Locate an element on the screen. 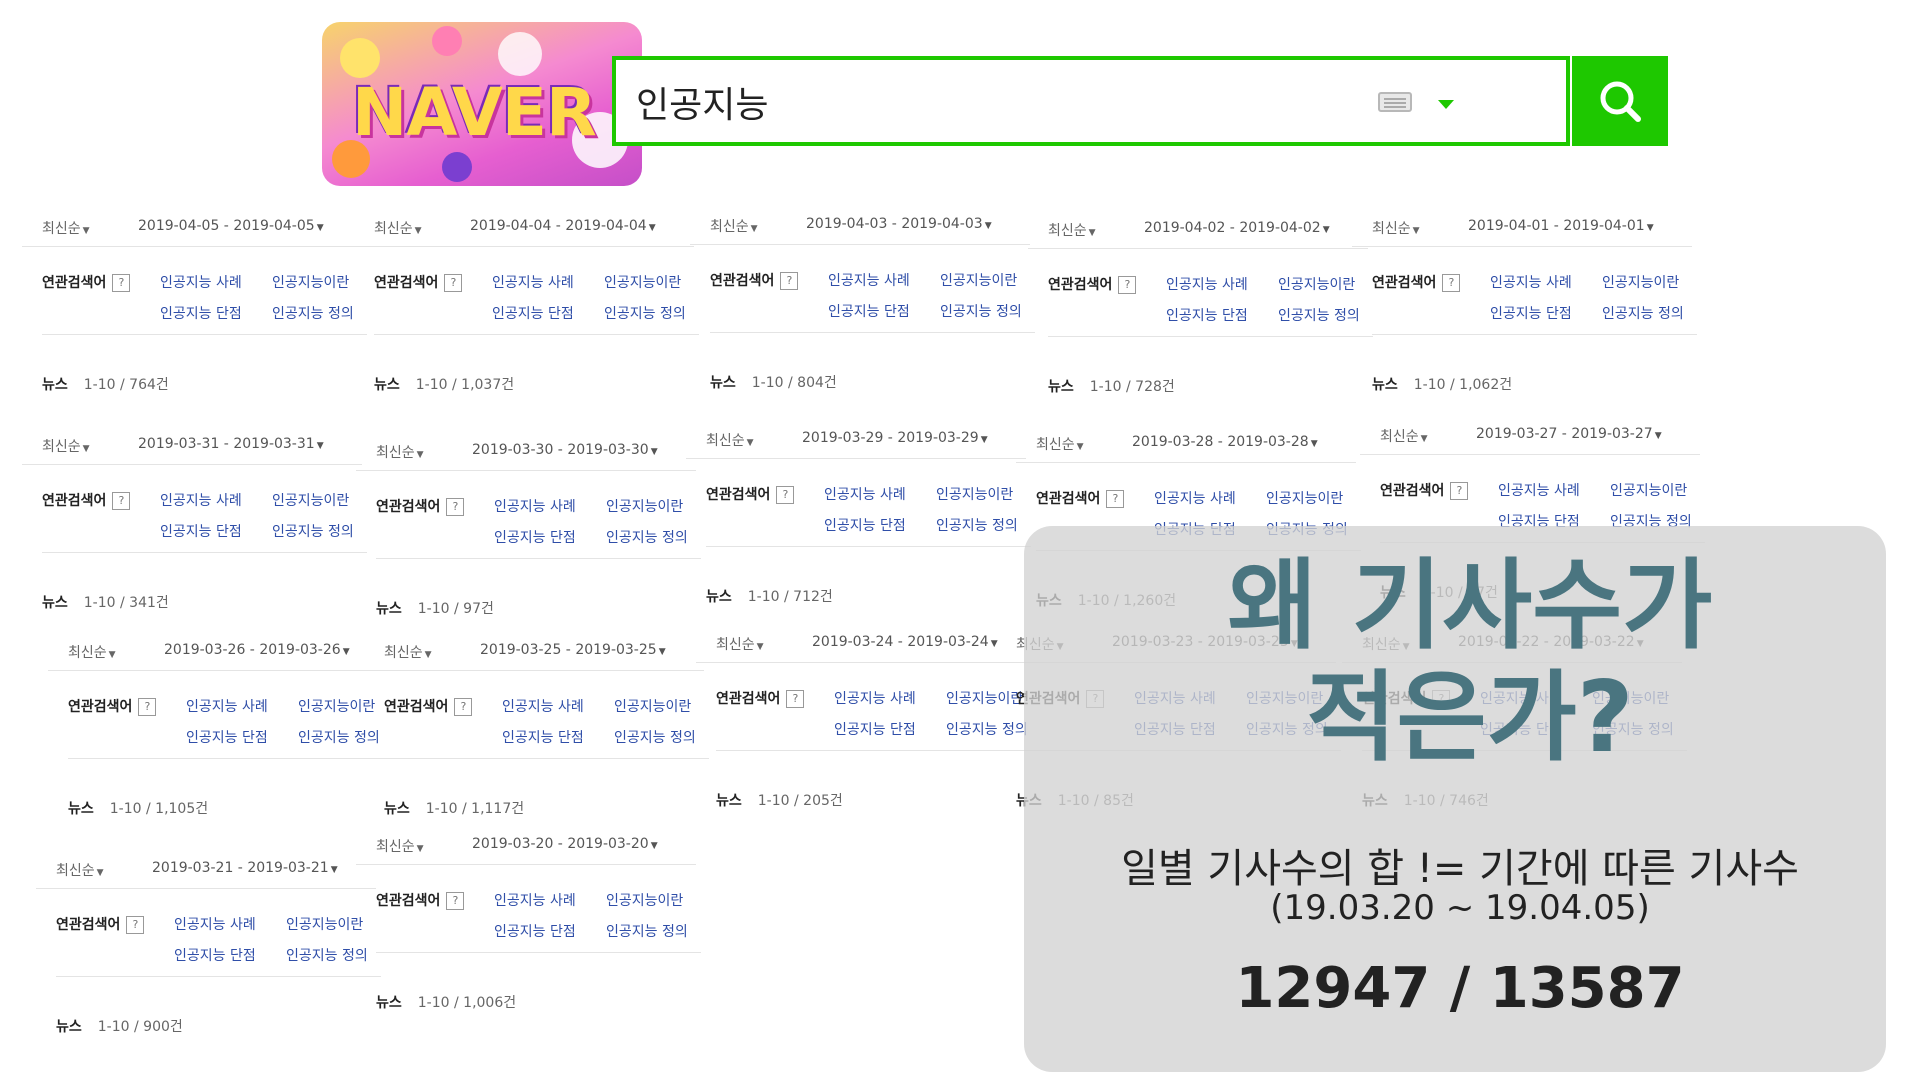 The image size is (1920, 1080). date-range-dropdown: 2019-04-04 - 2019-04-04 ▼ is located at coordinates (563, 226).